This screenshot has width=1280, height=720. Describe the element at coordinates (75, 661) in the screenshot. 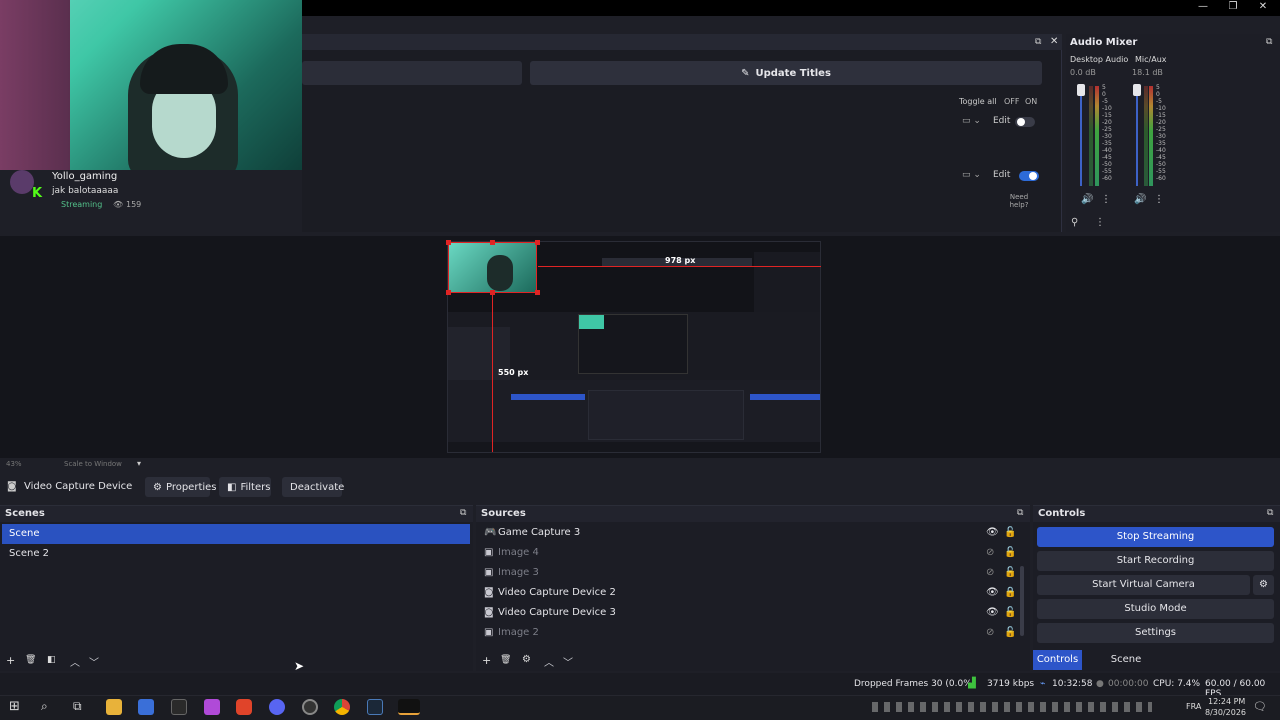

I see `move-scene-up-icon: ︿` at that location.